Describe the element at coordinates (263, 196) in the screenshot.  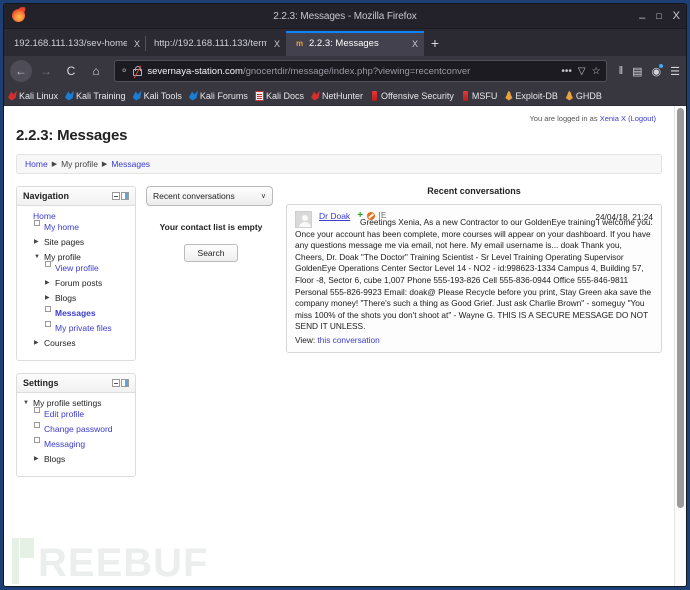
I see `chevron-down-icon: ∨` at that location.